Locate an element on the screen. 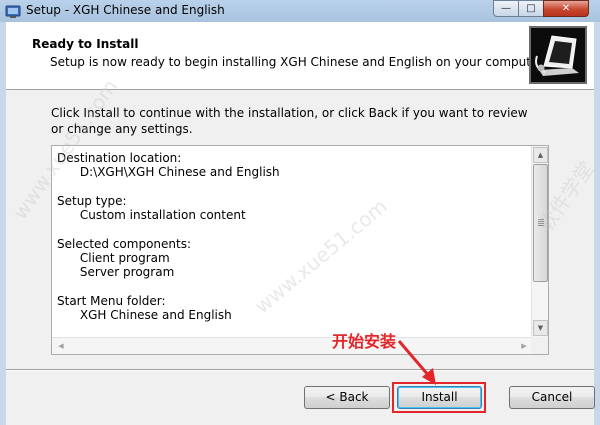 This screenshot has width=600, height=425. window-frame-right is located at coordinates (597, 223).